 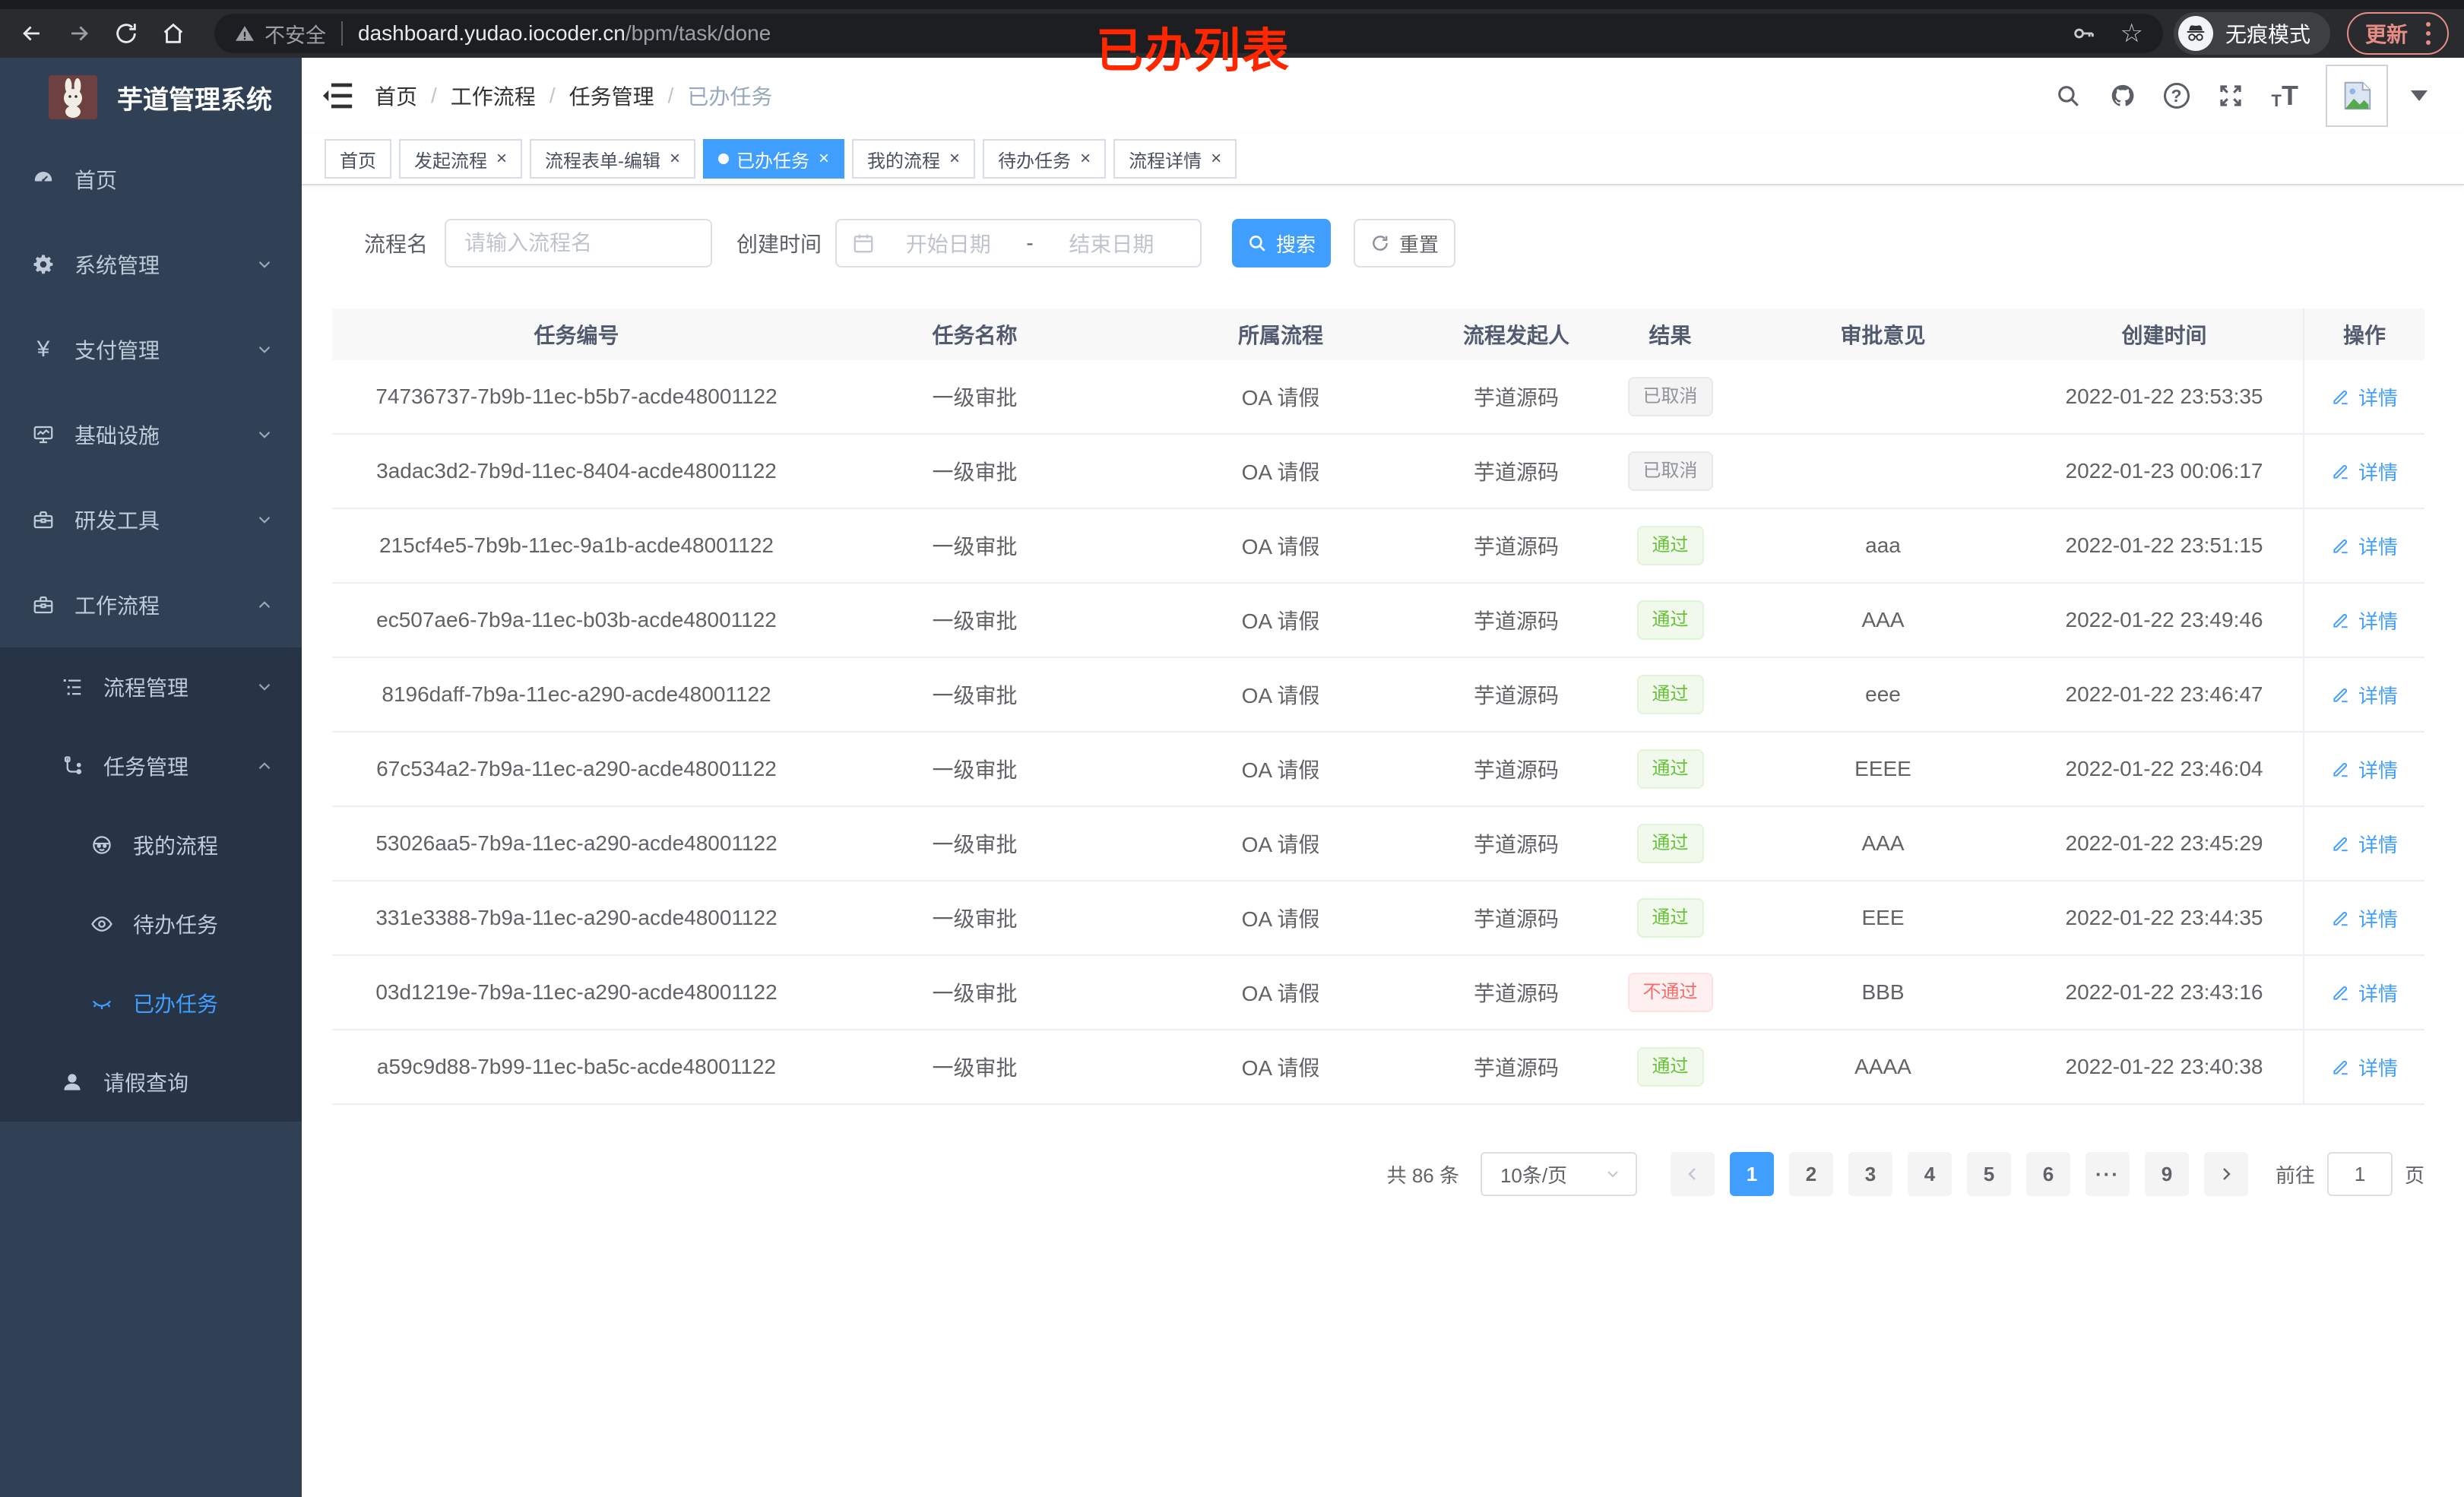 I want to click on cell-time: 2022-01-22 23:46:04, so click(x=2164, y=768).